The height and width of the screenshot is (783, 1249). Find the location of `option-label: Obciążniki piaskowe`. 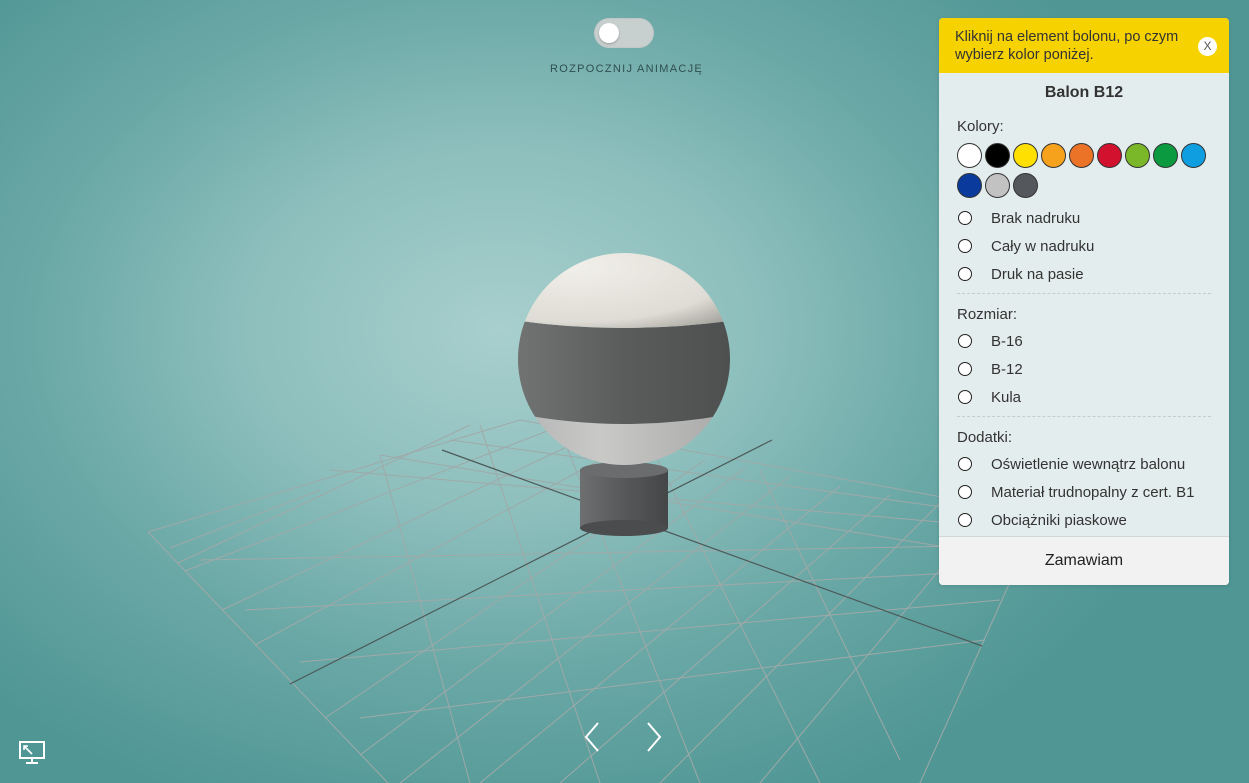

option-label: Obciążniki piaskowe is located at coordinates (1059, 520).